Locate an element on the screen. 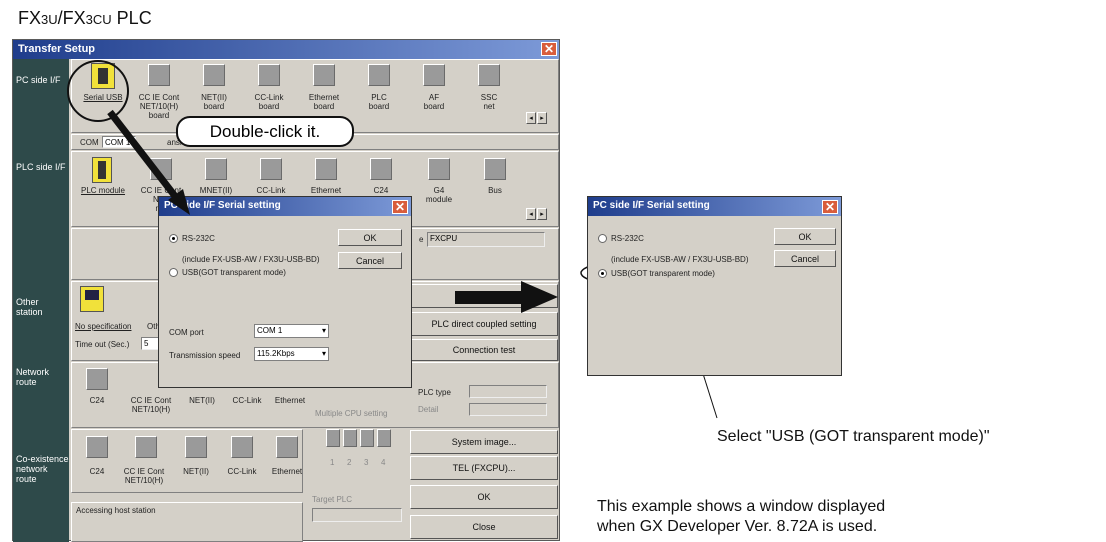 The width and height of the screenshot is (1106, 542). version-note-line2: when GX Developer Ver. 8.72A is used. is located at coordinates (737, 526).